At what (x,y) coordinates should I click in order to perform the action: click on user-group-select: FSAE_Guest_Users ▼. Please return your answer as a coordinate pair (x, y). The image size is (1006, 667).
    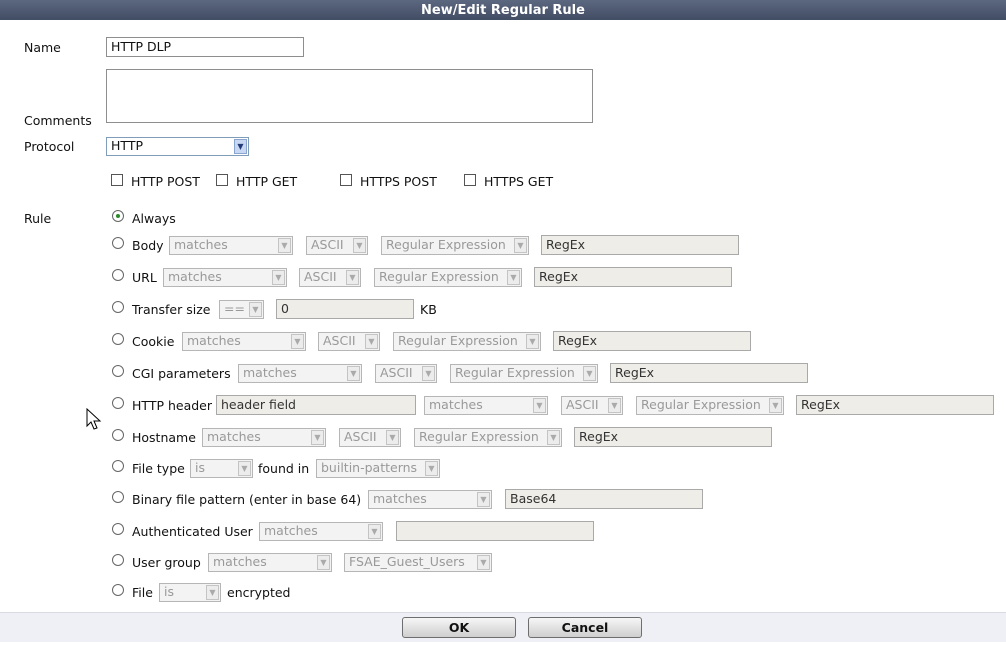
    Looking at the image, I should click on (418, 562).